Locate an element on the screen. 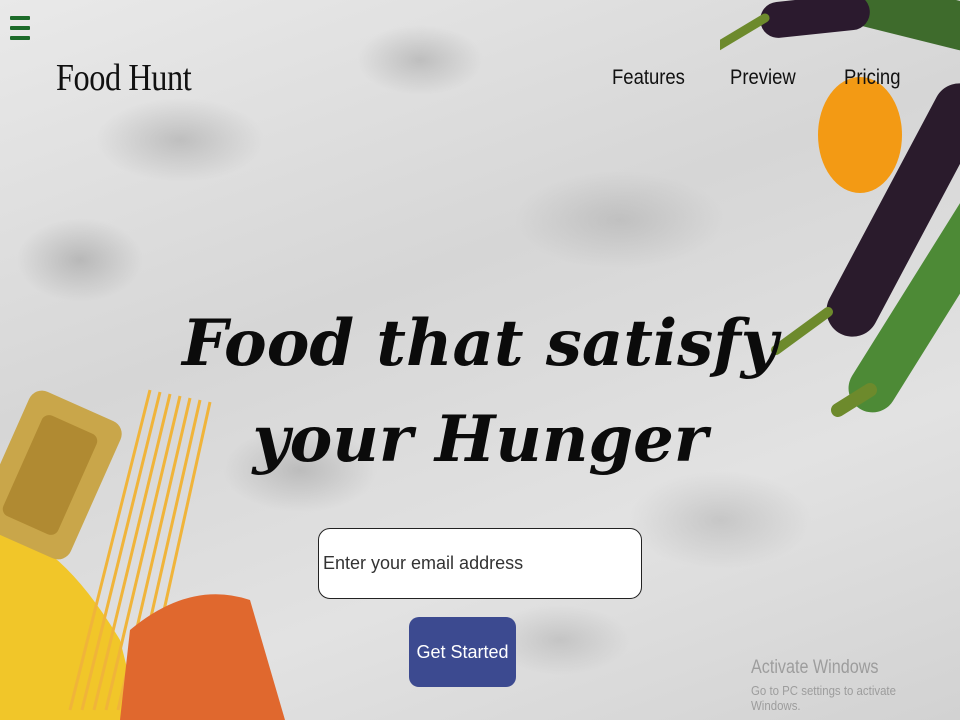  email-input is located at coordinates (480, 563).